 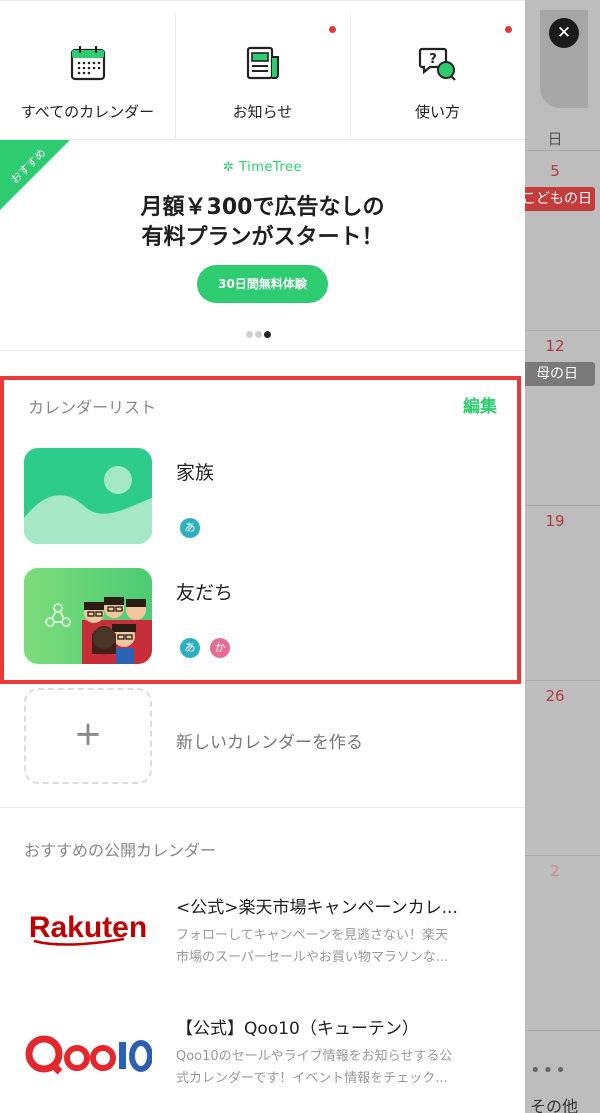 What do you see at coordinates (267, 334) in the screenshot?
I see `carousel-dot-active` at bounding box center [267, 334].